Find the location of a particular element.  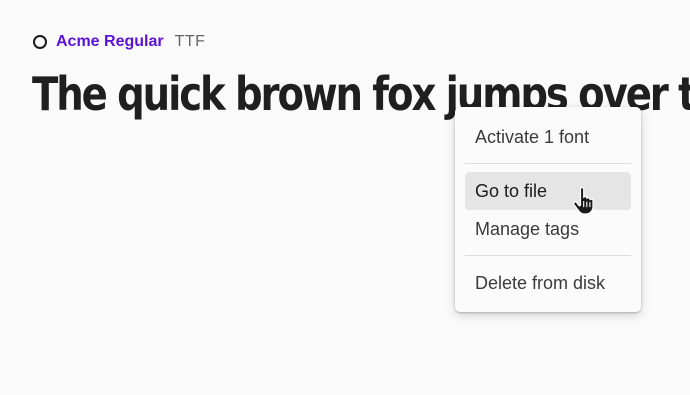

menu-item-delete-from-disk: Delete from disk is located at coordinates (548, 283).